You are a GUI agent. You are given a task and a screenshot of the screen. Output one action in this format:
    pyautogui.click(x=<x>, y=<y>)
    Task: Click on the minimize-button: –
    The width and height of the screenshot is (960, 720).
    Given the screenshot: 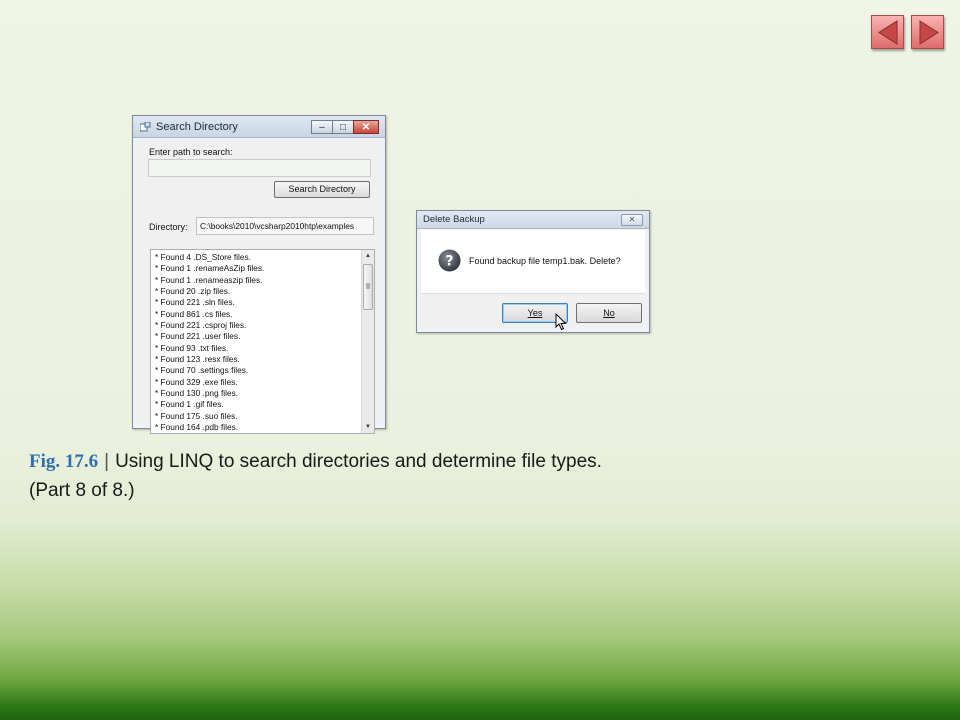 What is the action you would take?
    pyautogui.click(x=322, y=127)
    